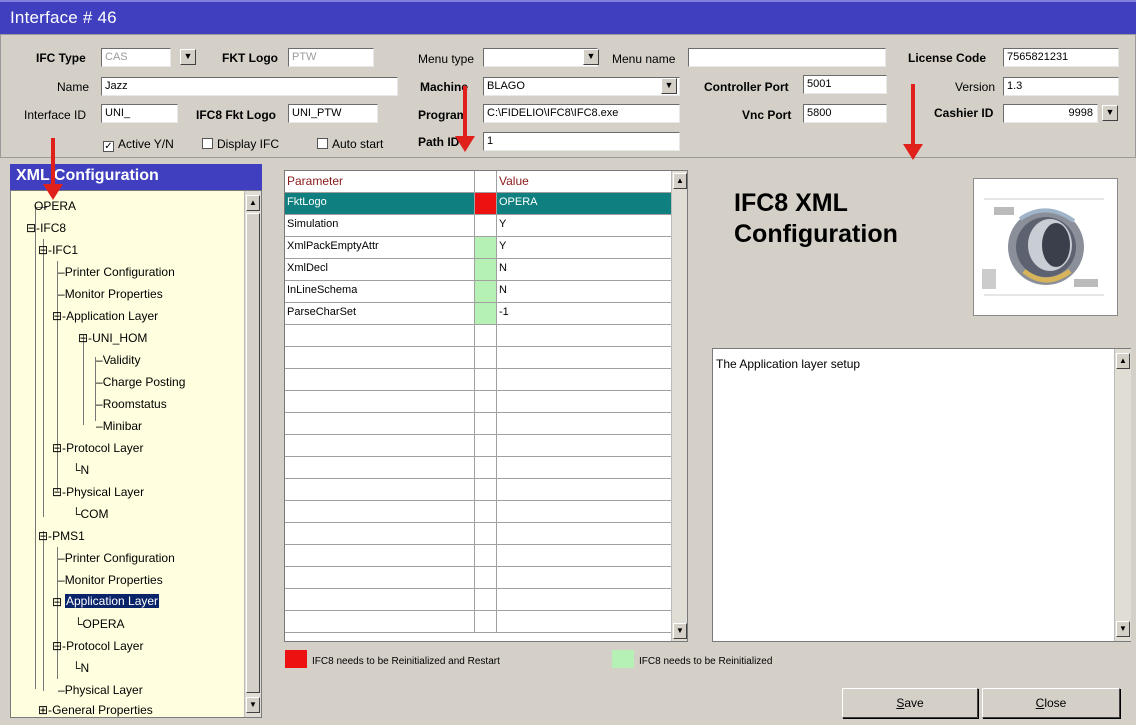 The image size is (1136, 725). I want to click on tree-item-com: └COM, so click(90, 514).